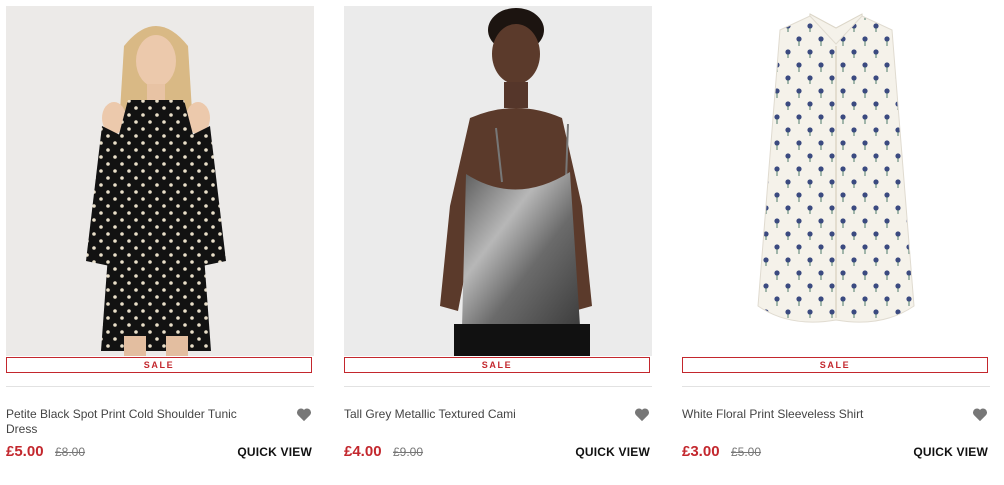  Describe the element at coordinates (836, 452) in the screenshot. I see `price-row: £3.00 £5.00 QUICK VIEW` at that location.